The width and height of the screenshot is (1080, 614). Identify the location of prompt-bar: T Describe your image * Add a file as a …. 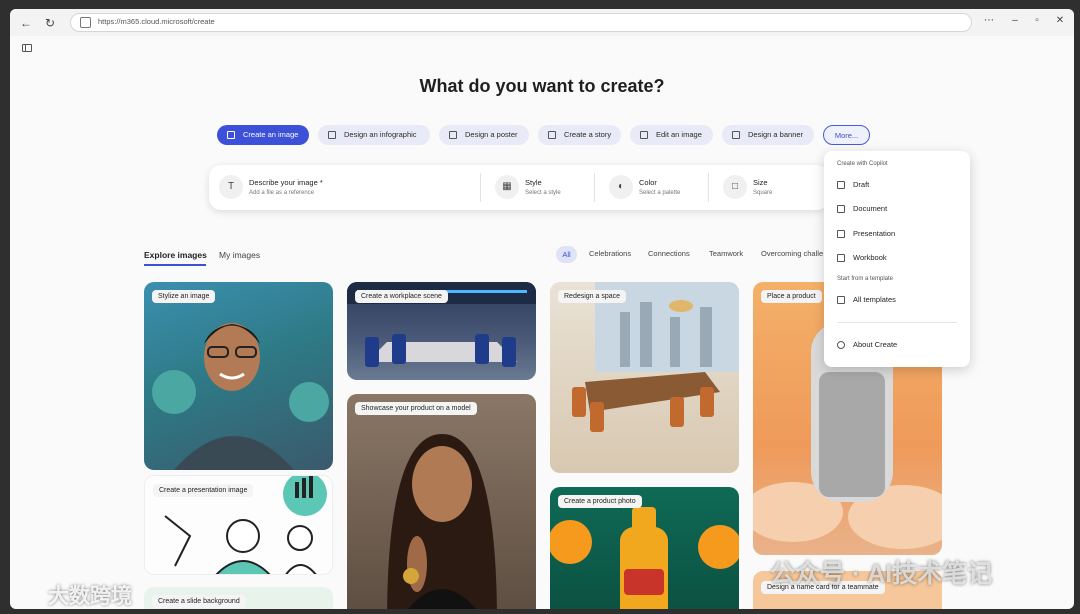
(519, 187).